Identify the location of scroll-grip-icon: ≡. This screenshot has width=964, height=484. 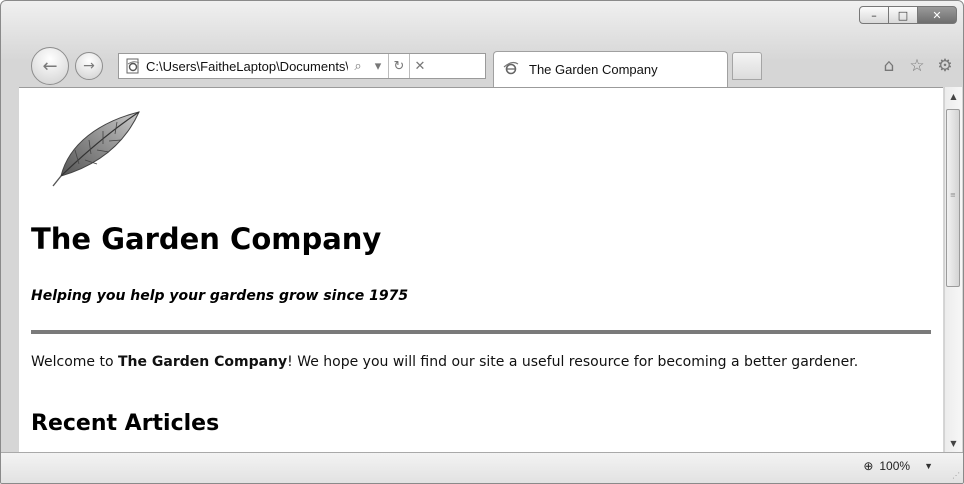
(953, 195).